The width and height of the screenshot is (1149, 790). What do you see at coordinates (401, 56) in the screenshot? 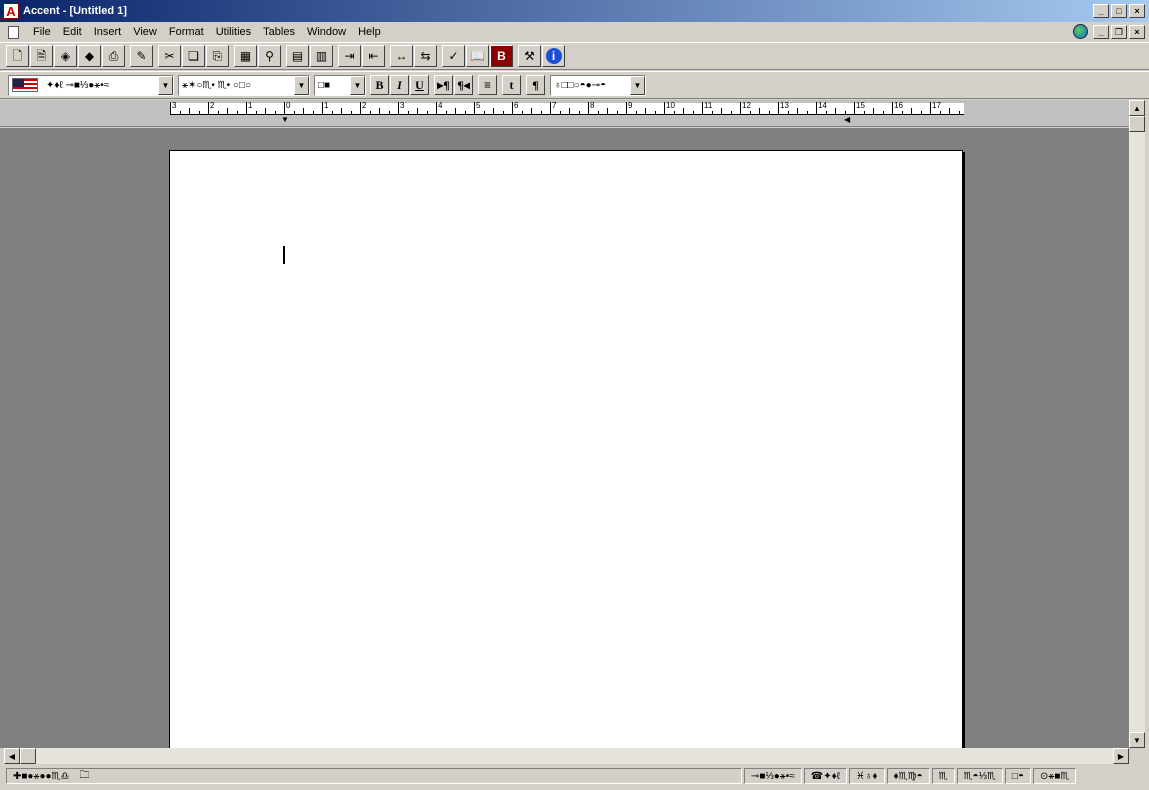
I see `text-direction-ltr-icon: ↔` at bounding box center [401, 56].